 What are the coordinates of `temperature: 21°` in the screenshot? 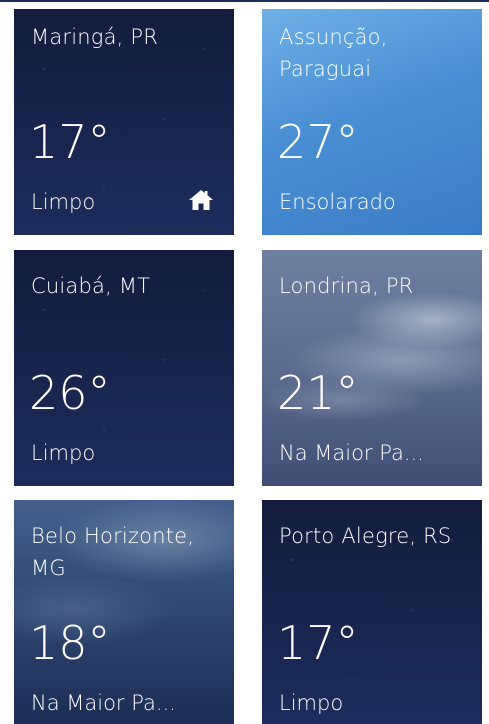 It's located at (318, 393).